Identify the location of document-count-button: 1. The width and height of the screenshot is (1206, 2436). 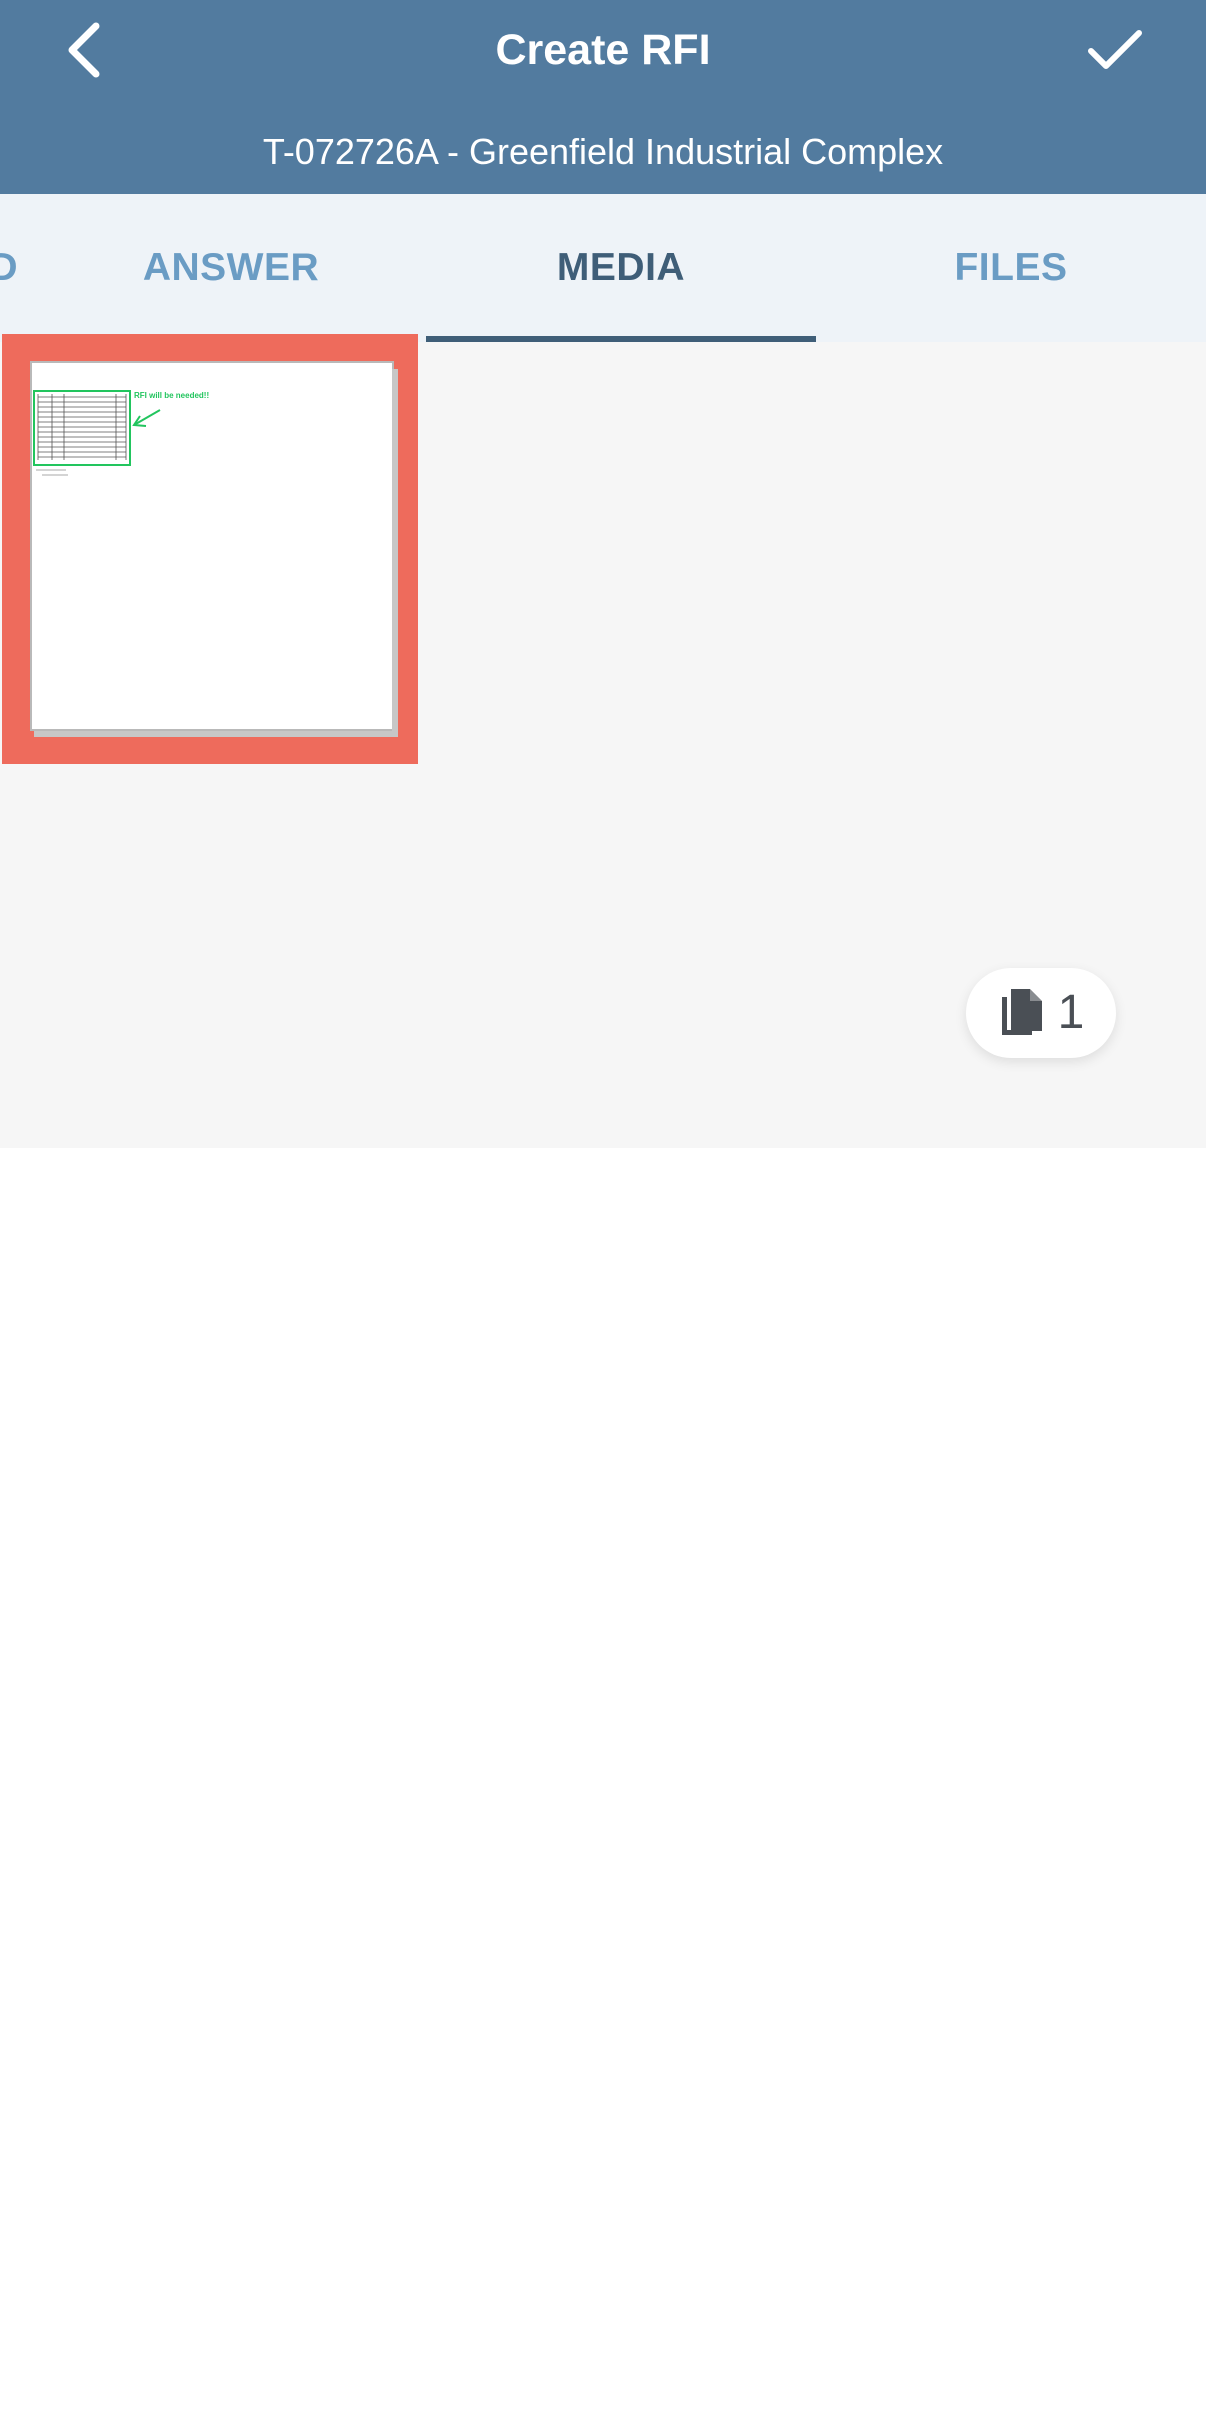
(1041, 1013).